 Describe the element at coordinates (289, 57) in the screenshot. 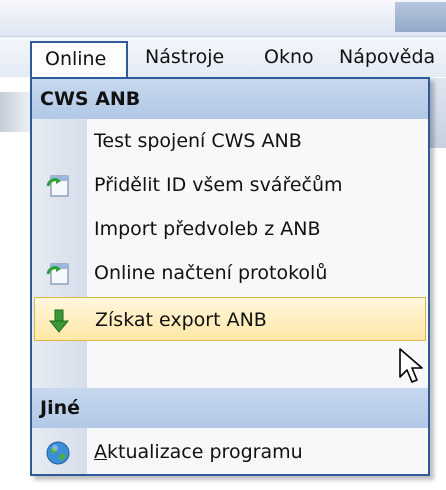

I see `menu-okno: Okno` at that location.